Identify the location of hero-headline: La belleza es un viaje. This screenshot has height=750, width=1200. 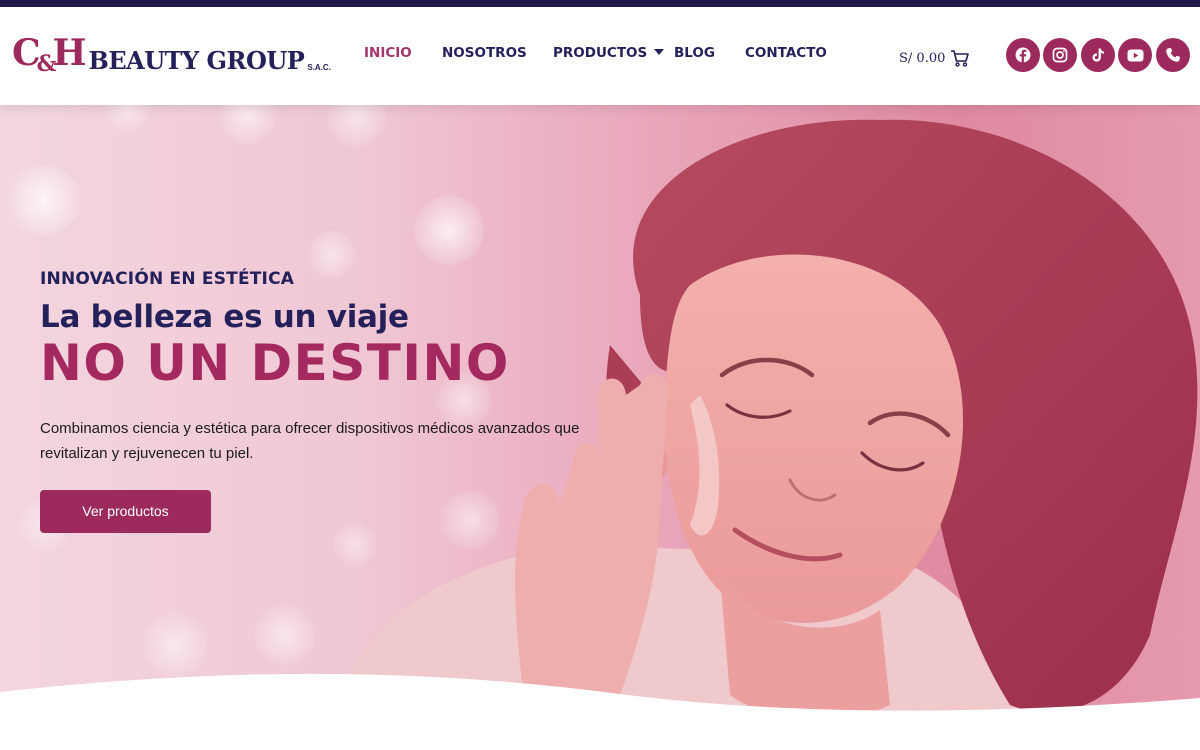
(224, 317).